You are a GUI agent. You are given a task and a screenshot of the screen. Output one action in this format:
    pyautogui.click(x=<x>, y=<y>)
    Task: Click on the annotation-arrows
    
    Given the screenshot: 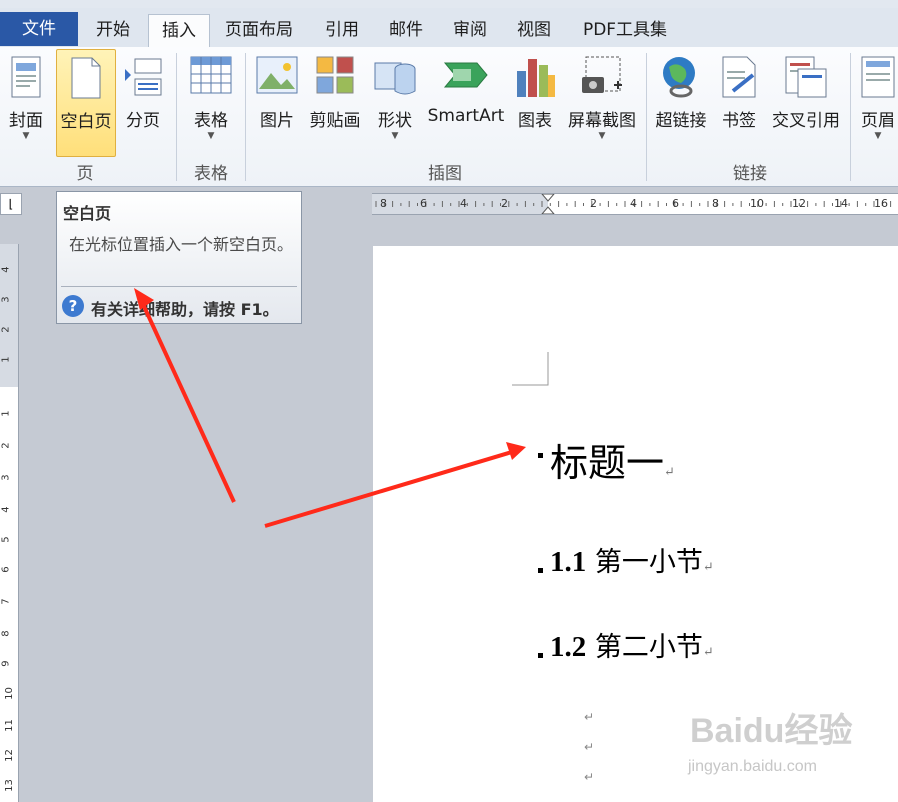 What is the action you would take?
    pyautogui.click(x=330, y=408)
    